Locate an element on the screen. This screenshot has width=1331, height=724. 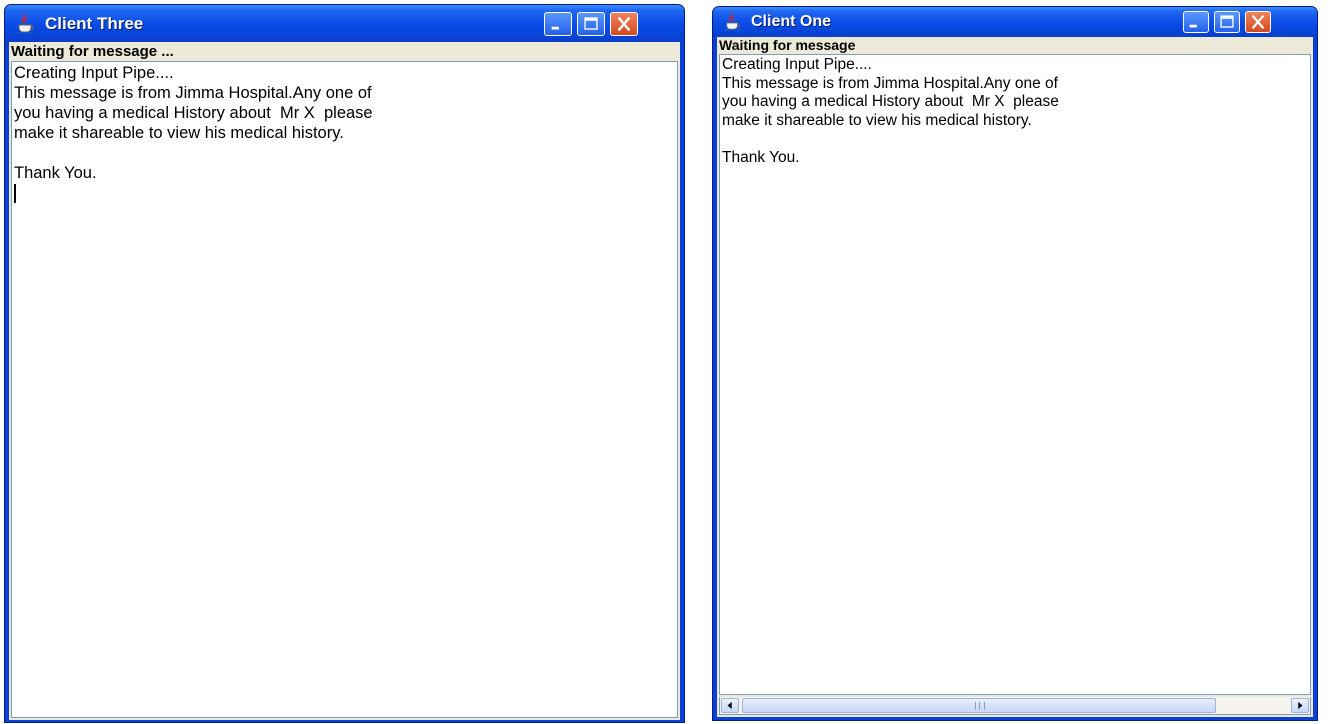
scroll-right-button is located at coordinates (1300, 705).